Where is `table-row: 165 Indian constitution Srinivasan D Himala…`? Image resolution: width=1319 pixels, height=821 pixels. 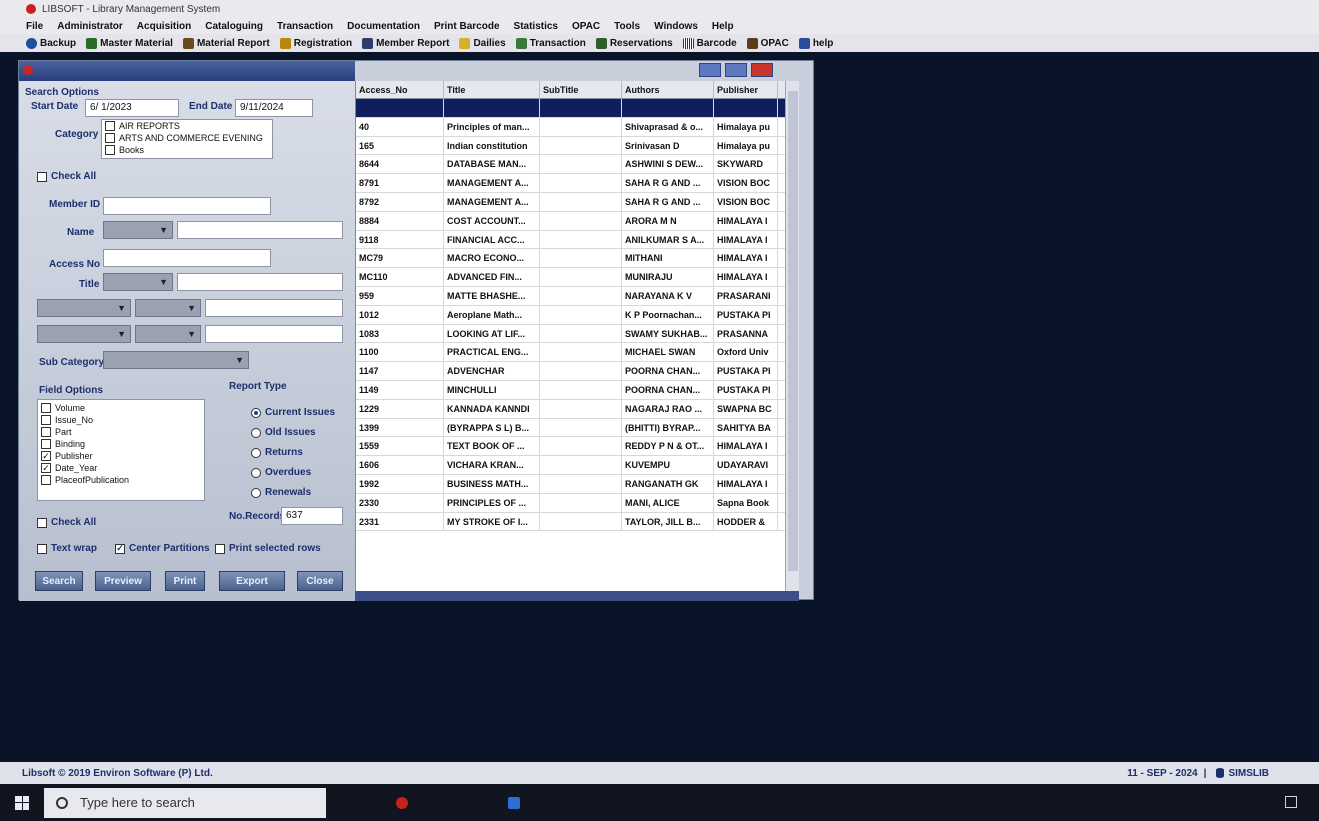
table-row: 165 Indian constitution Srinivasan D Himala… is located at coordinates (570, 146).